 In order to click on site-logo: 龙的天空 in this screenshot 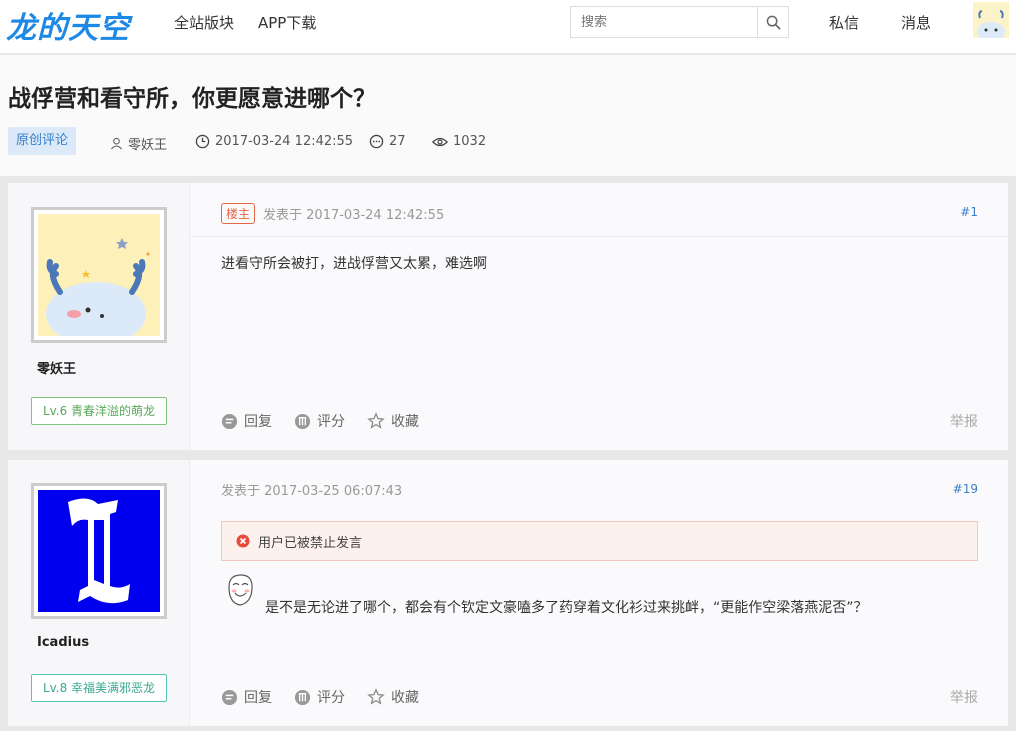, I will do `click(68, 25)`.